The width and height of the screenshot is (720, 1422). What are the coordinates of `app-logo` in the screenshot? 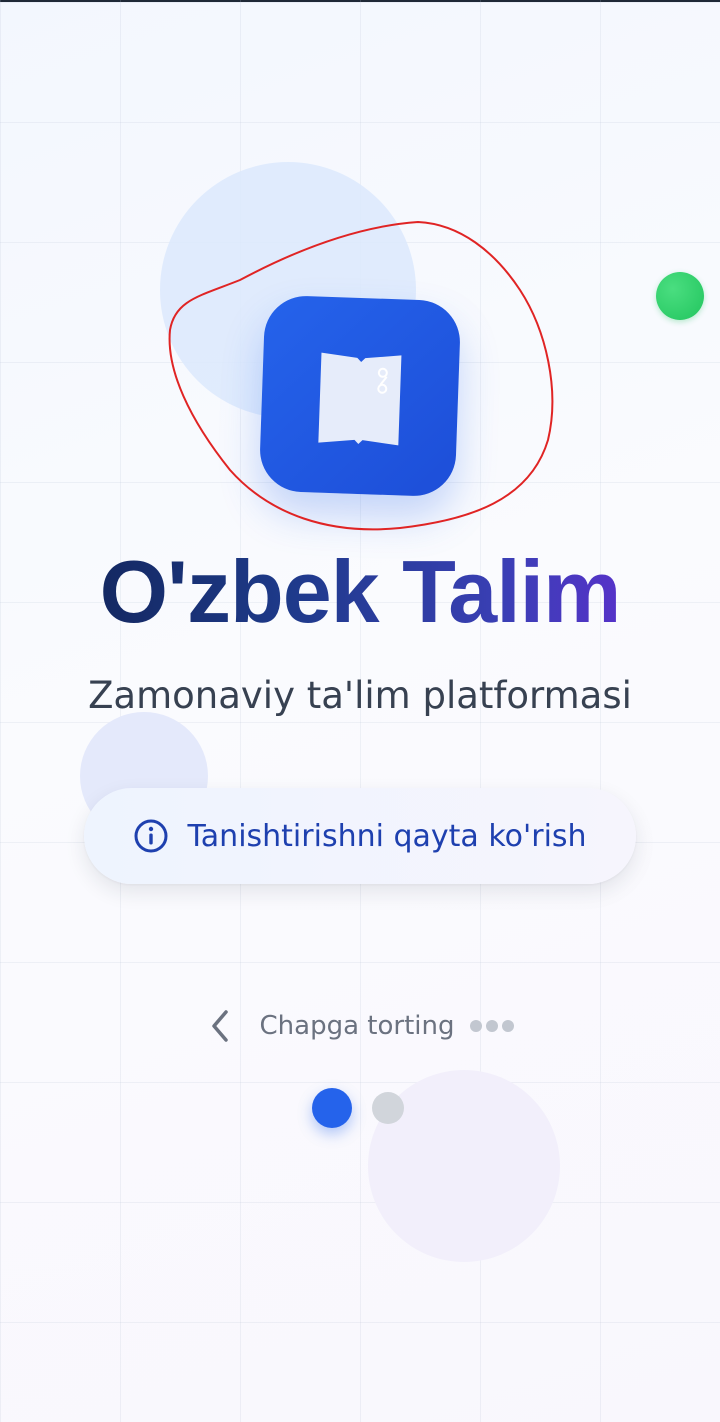 It's located at (360, 396).